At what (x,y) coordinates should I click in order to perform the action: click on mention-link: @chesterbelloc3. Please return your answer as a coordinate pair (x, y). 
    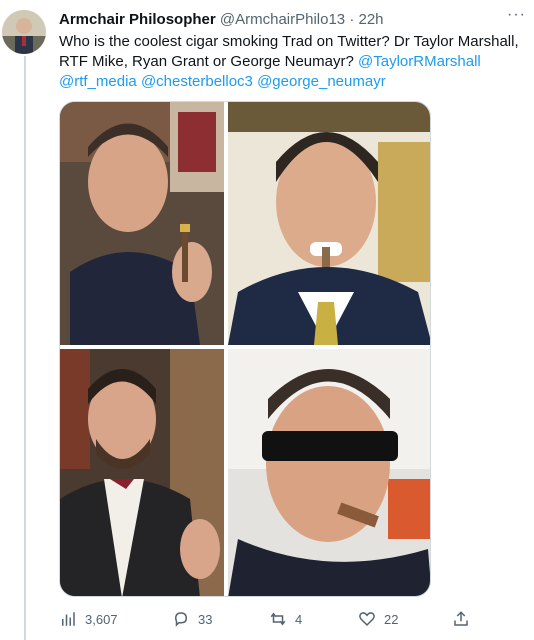
    Looking at the image, I should click on (197, 81).